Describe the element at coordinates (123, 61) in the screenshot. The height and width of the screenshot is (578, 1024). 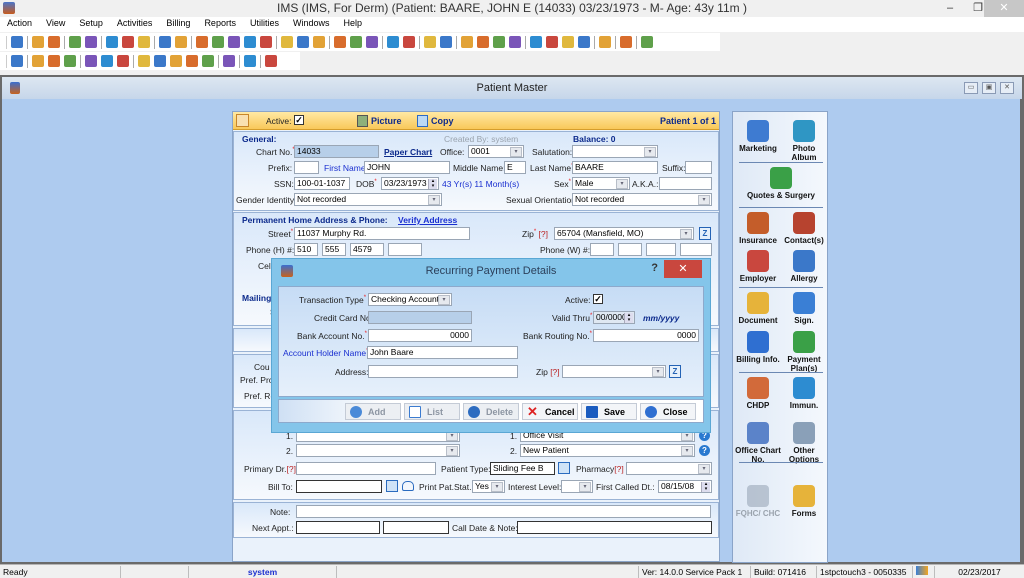
I see `copy-icon` at that location.